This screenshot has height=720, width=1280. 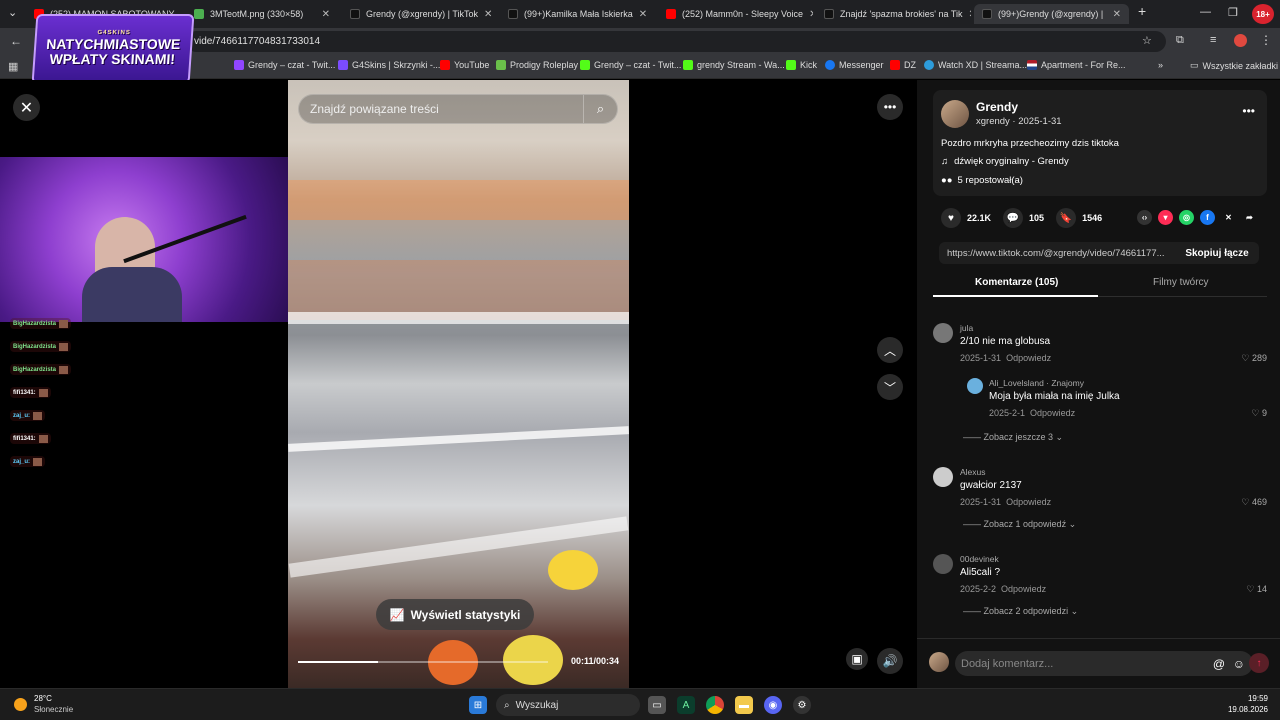 I want to click on url-field: vide/7466117704831733014, so click(x=676, y=41).